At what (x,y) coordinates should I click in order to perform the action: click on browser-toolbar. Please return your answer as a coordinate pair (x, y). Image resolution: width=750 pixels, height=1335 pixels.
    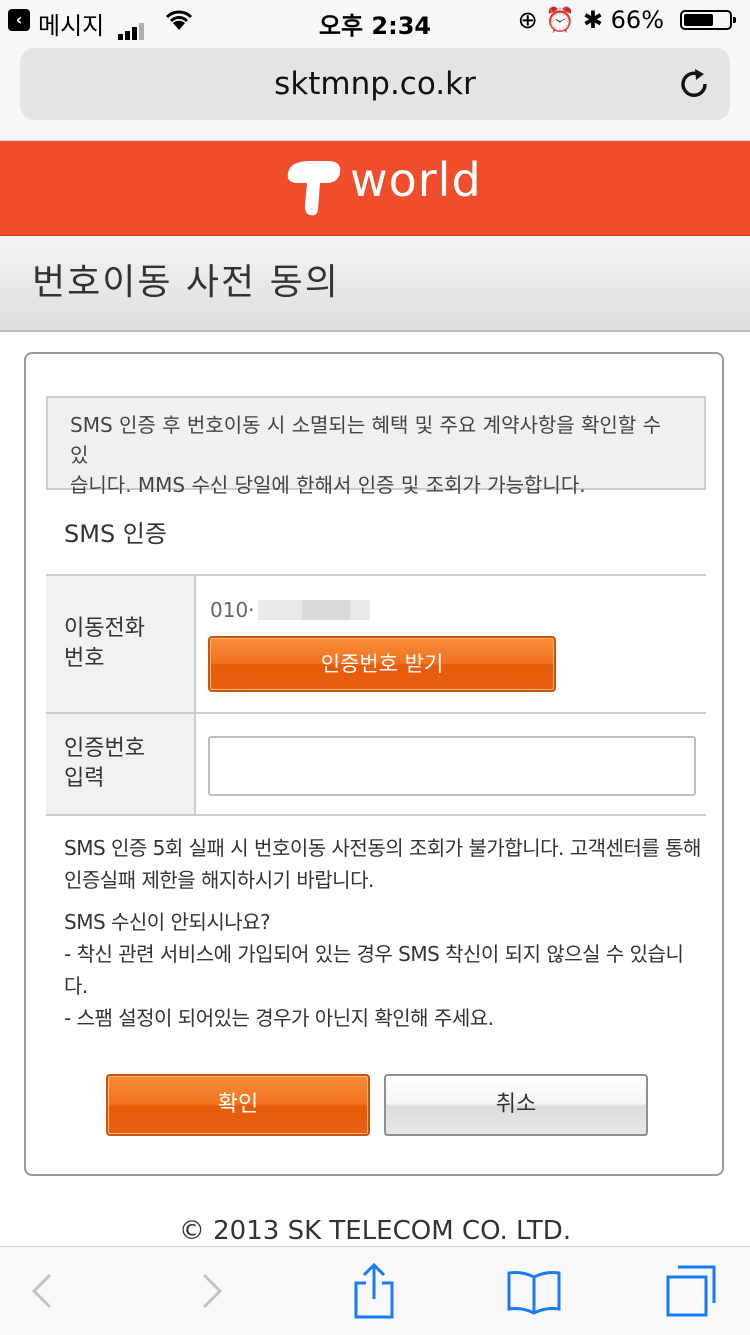
    Looking at the image, I should click on (375, 1290).